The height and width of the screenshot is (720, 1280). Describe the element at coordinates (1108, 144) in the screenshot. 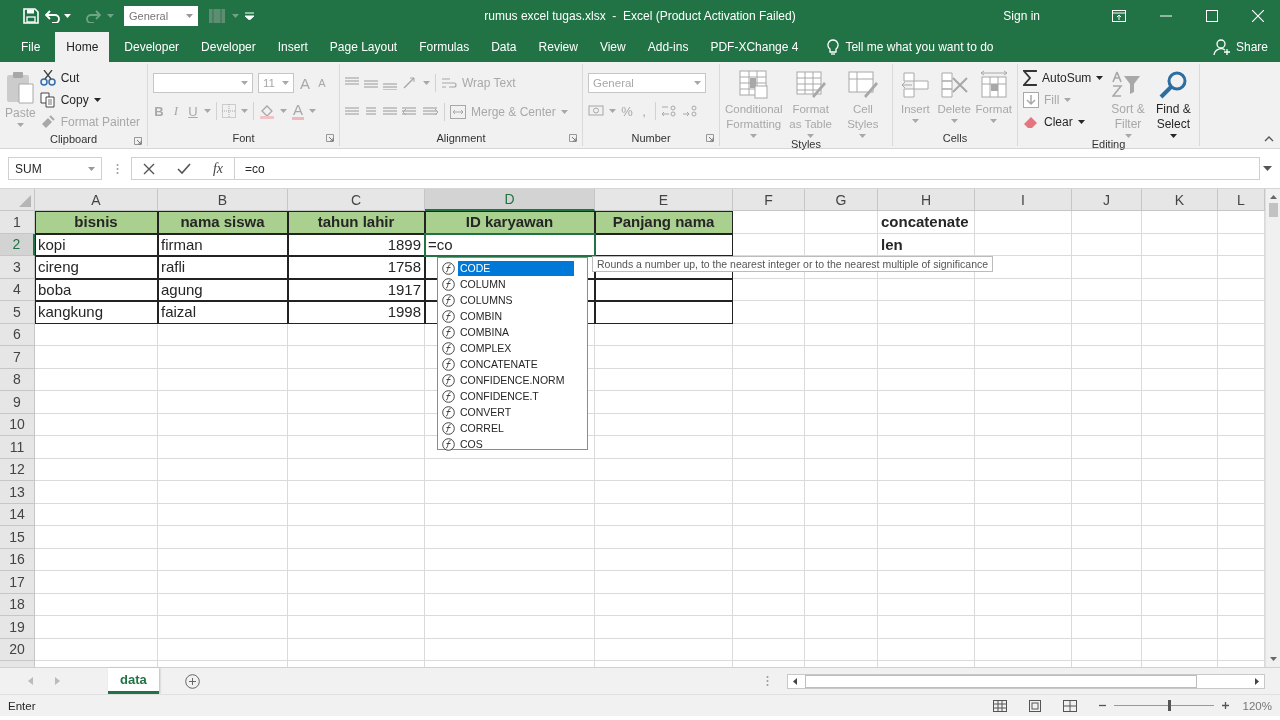

I see `group-label: Editing` at that location.